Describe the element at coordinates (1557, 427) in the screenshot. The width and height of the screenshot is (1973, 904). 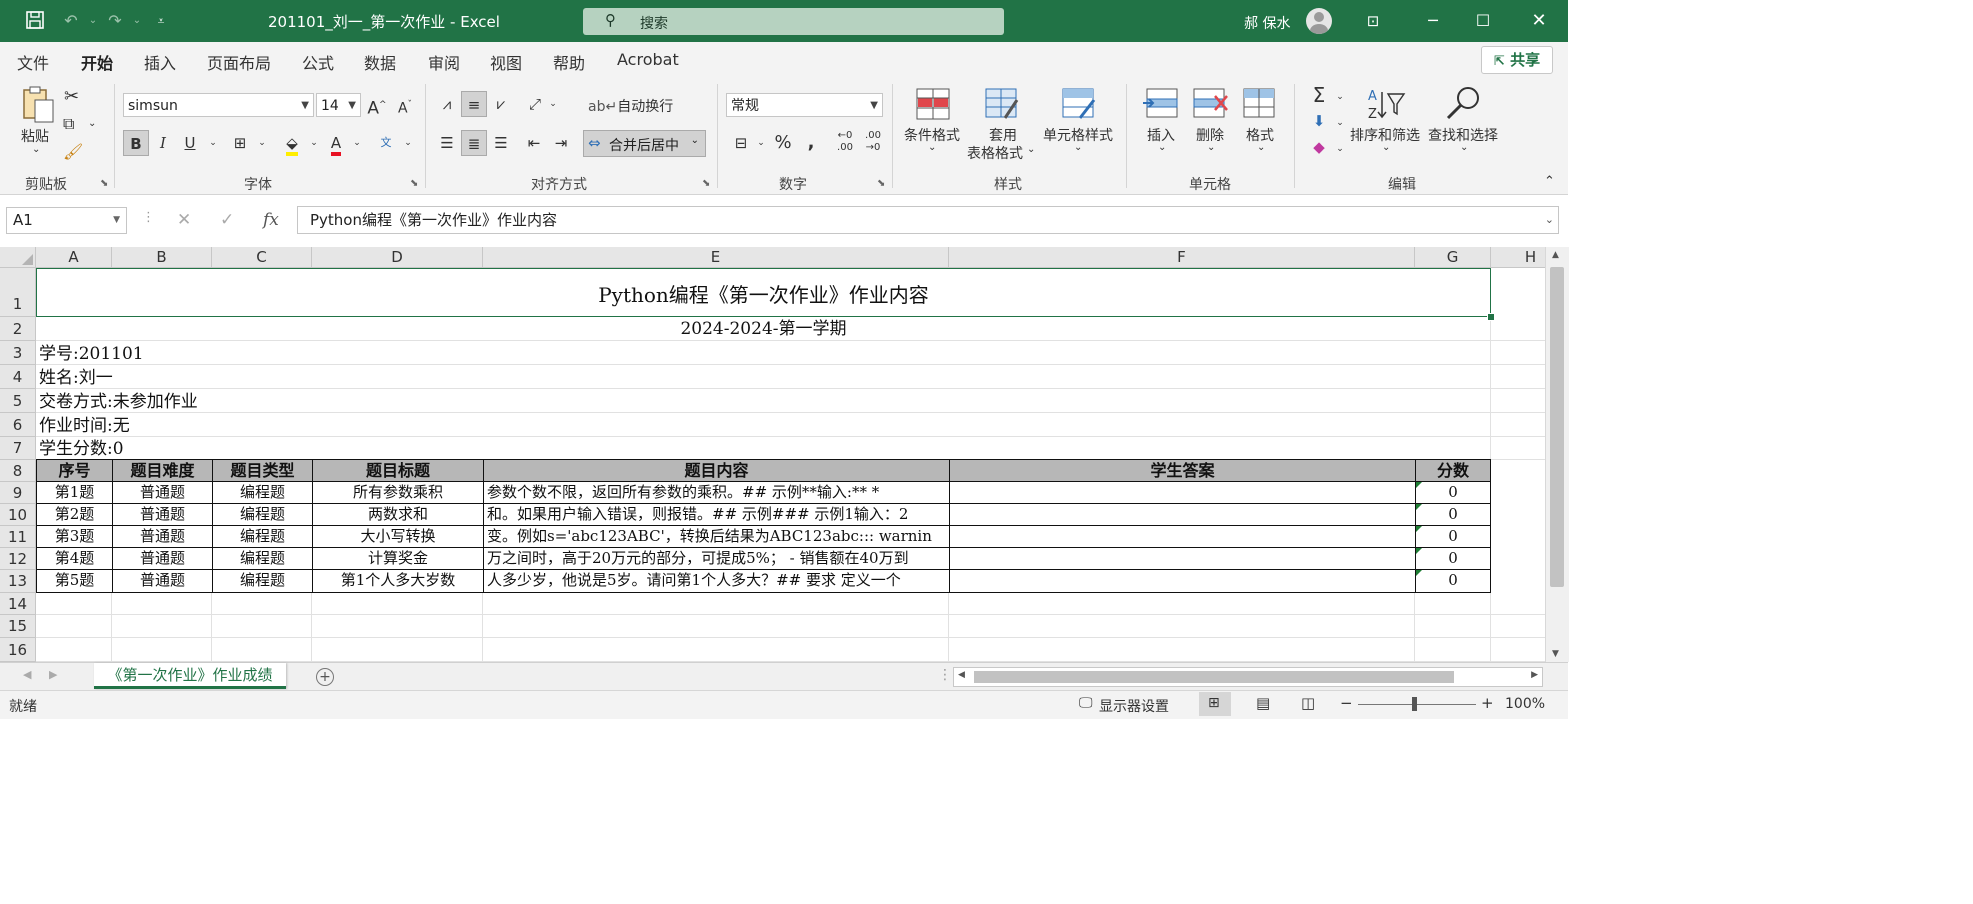
I see `vertical-scroll-thumb` at that location.